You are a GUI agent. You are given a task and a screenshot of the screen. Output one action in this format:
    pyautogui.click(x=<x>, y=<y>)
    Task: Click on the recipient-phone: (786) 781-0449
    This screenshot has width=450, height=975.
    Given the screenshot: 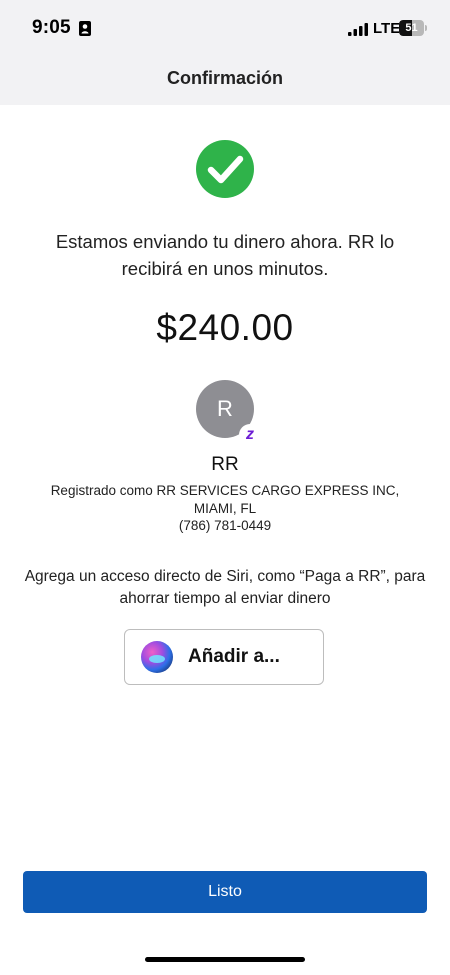 What is the action you would take?
    pyautogui.click(x=225, y=525)
    